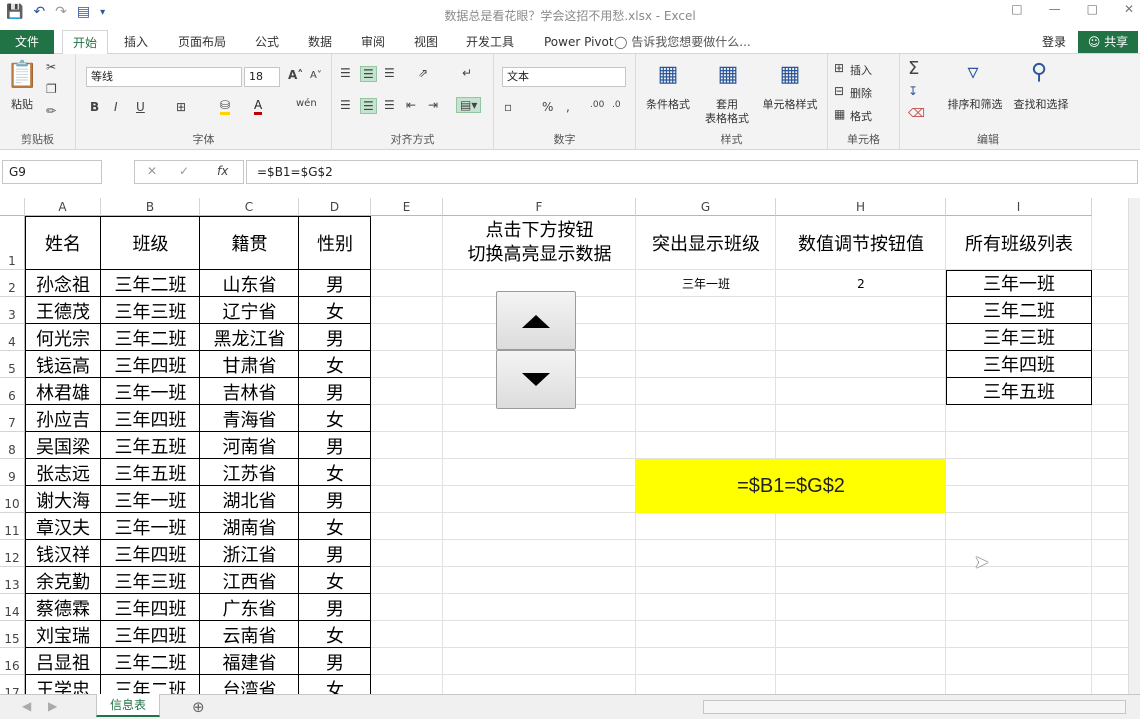 This screenshot has width=1140, height=719. What do you see at coordinates (184, 171) in the screenshot?
I see `enter-icon: ✓` at bounding box center [184, 171].